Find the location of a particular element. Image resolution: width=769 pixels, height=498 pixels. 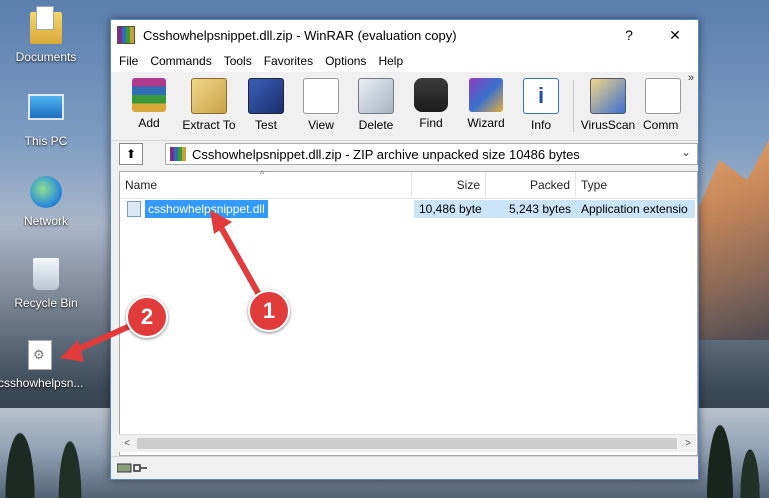

test-icon is located at coordinates (266, 96).